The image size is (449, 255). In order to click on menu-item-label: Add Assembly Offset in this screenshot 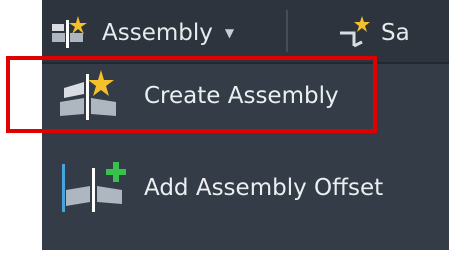, I will do `click(264, 188)`.